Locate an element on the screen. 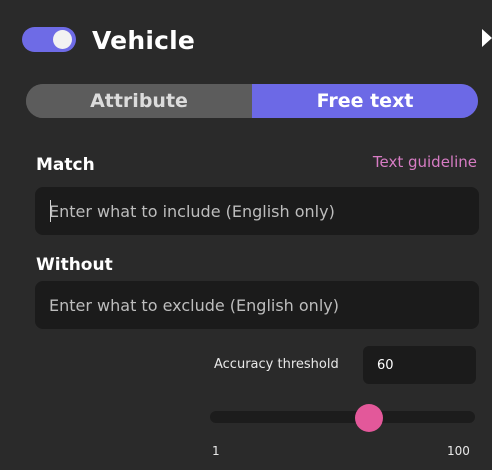 This screenshot has width=492, height=470. toggle-knob is located at coordinates (62, 39).